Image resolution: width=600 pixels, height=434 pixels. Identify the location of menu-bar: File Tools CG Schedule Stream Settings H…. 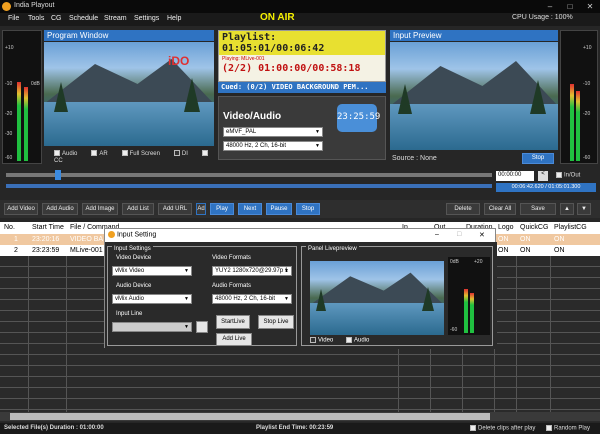
(300, 19).